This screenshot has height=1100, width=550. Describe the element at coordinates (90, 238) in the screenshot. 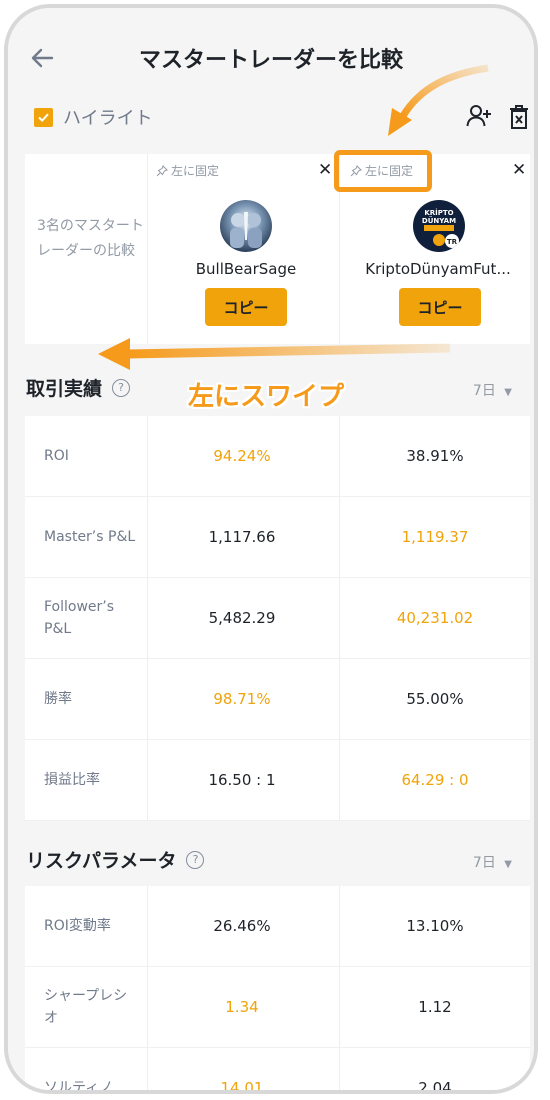

I see `compare-description: 3名のマスタートレーダーの比較` at that location.